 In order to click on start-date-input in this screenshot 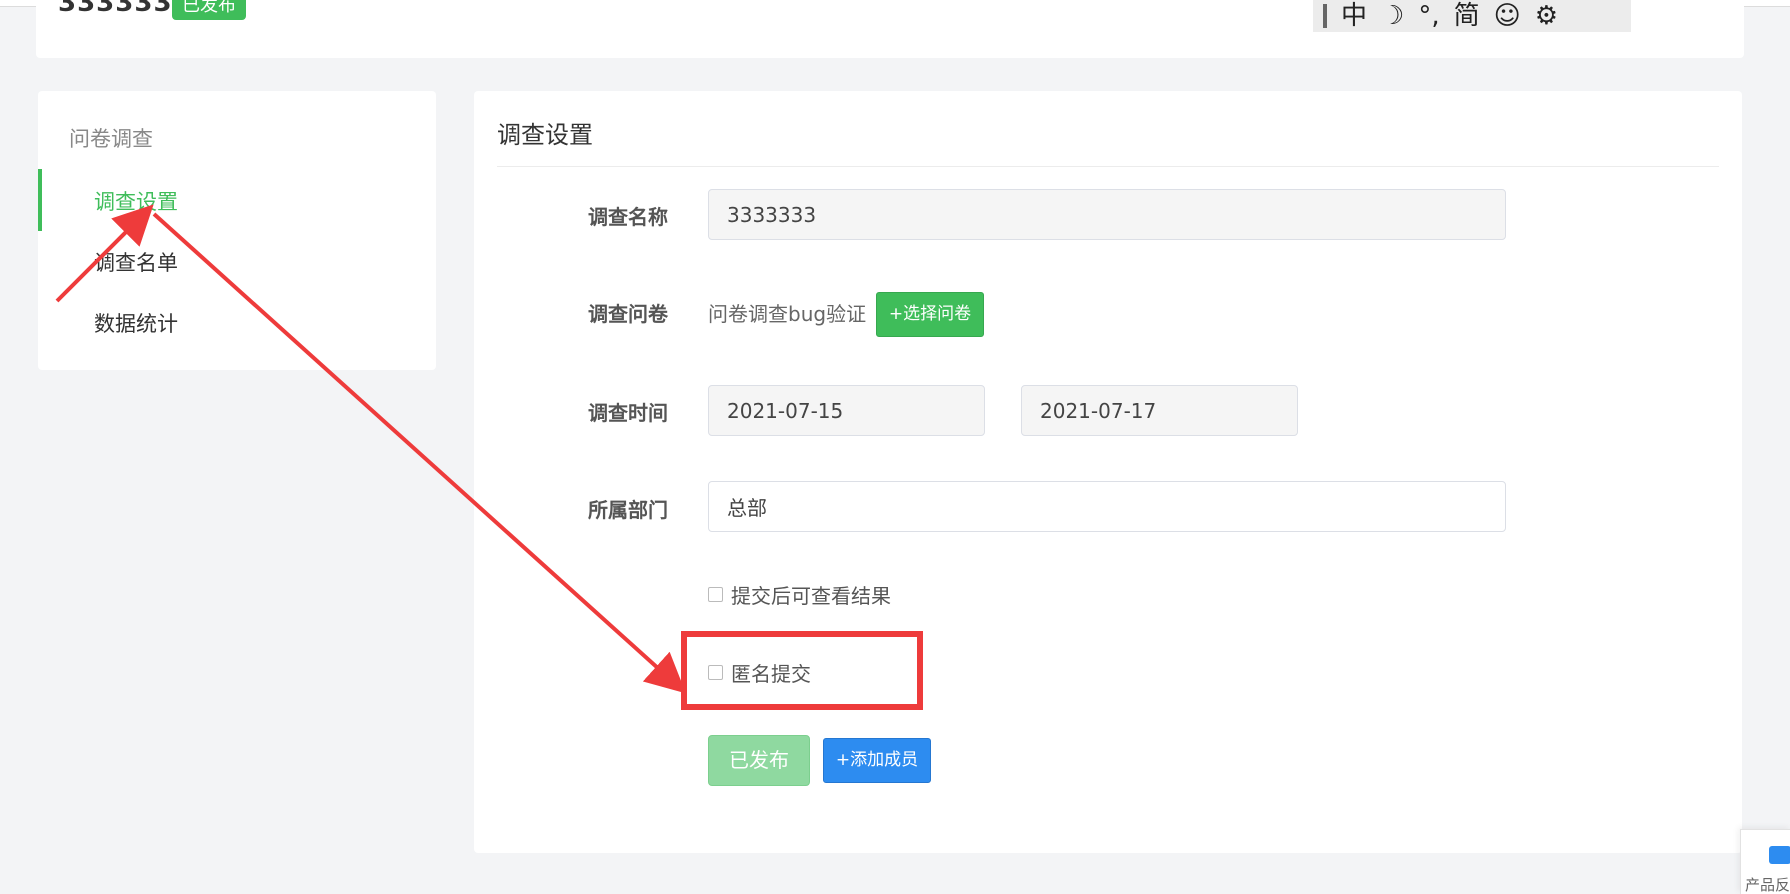, I will do `click(846, 410)`.